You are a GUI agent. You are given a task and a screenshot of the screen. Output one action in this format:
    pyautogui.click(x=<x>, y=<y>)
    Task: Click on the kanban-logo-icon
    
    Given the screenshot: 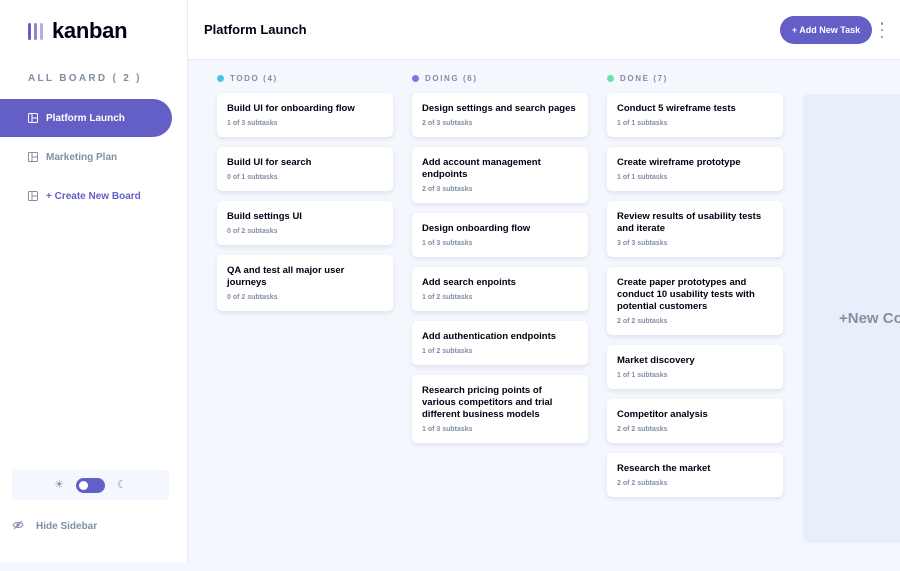 What is the action you would take?
    pyautogui.click(x=35, y=31)
    